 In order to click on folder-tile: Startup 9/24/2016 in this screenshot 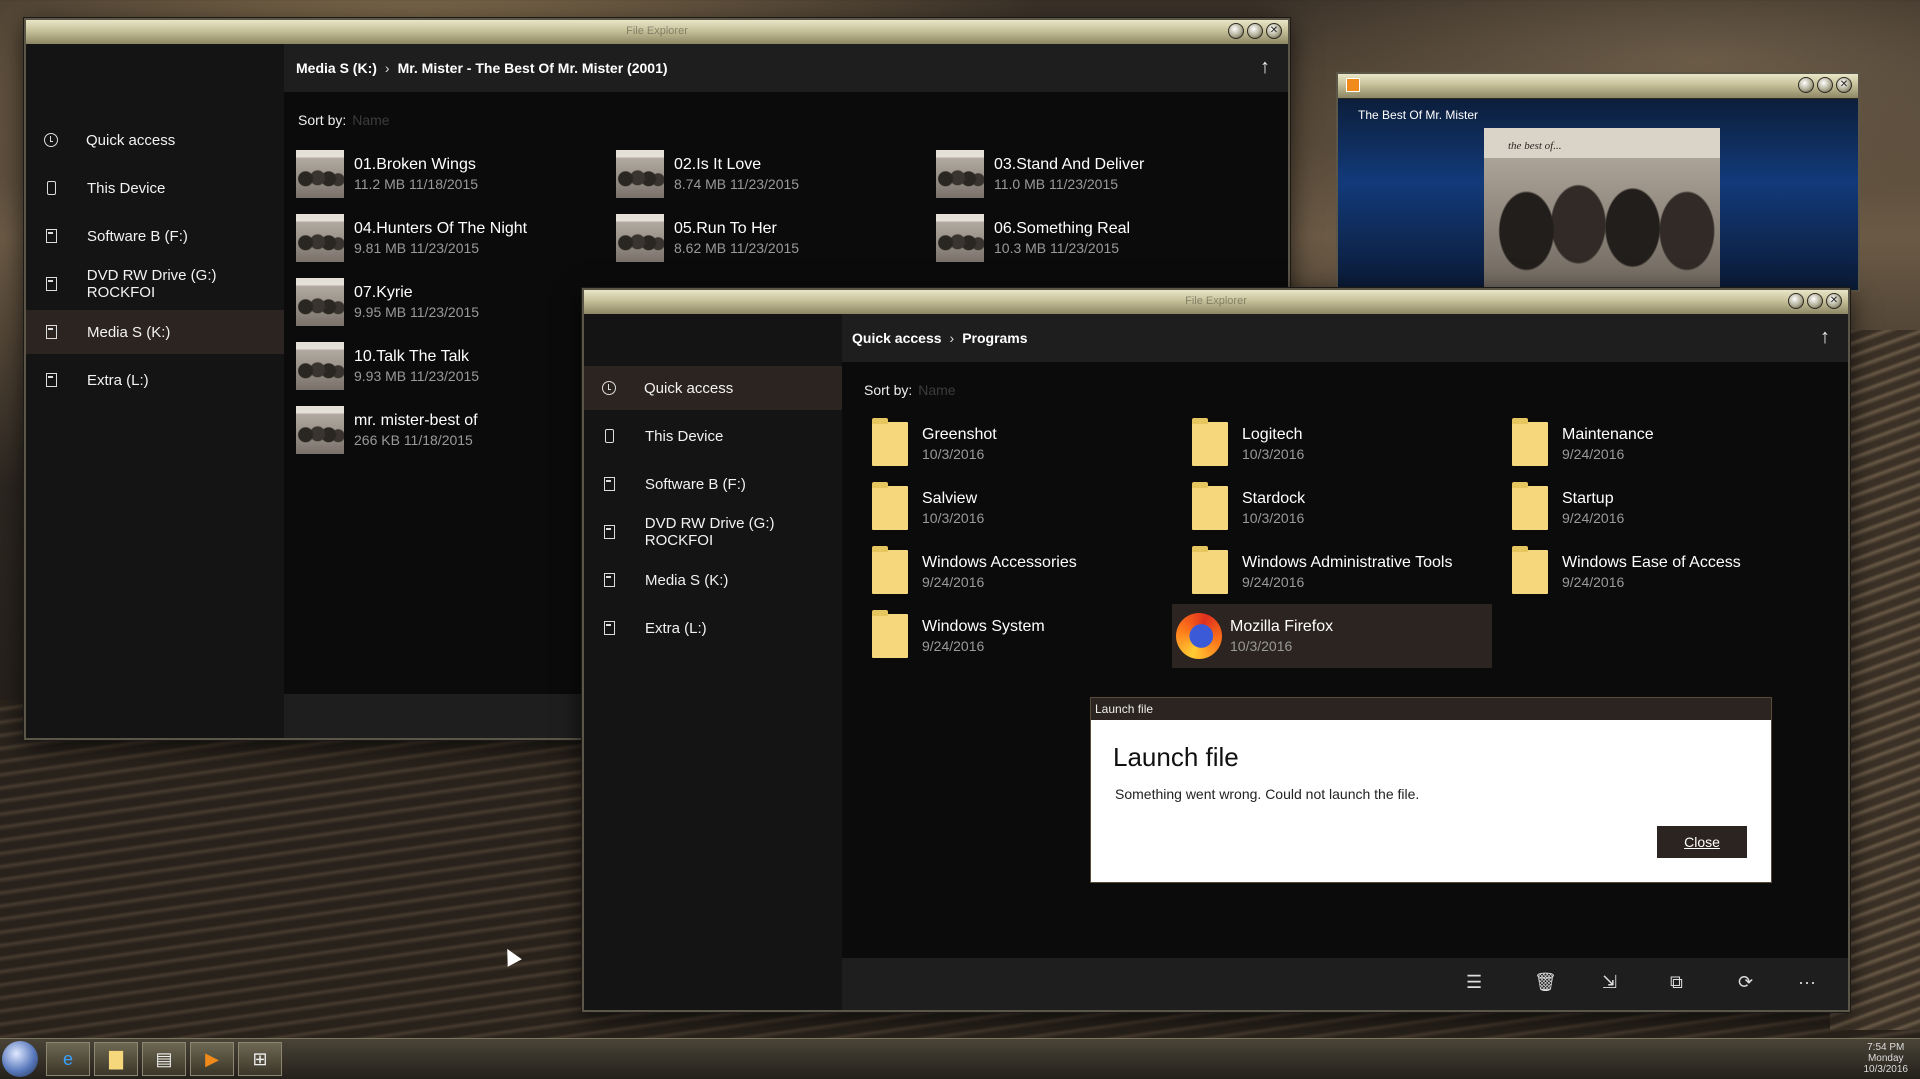, I will do `click(1659, 508)`.